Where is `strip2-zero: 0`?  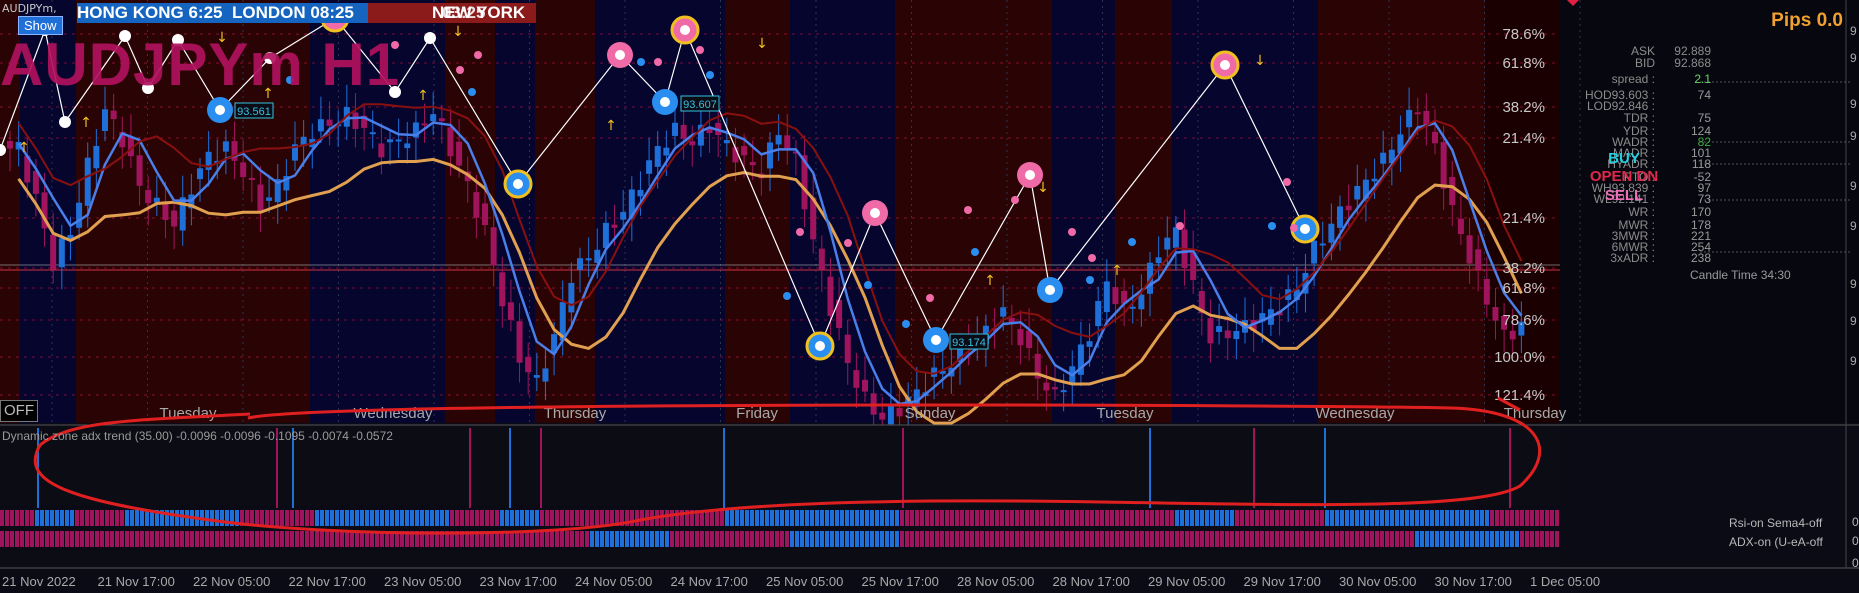 strip2-zero: 0 is located at coordinates (1855, 541).